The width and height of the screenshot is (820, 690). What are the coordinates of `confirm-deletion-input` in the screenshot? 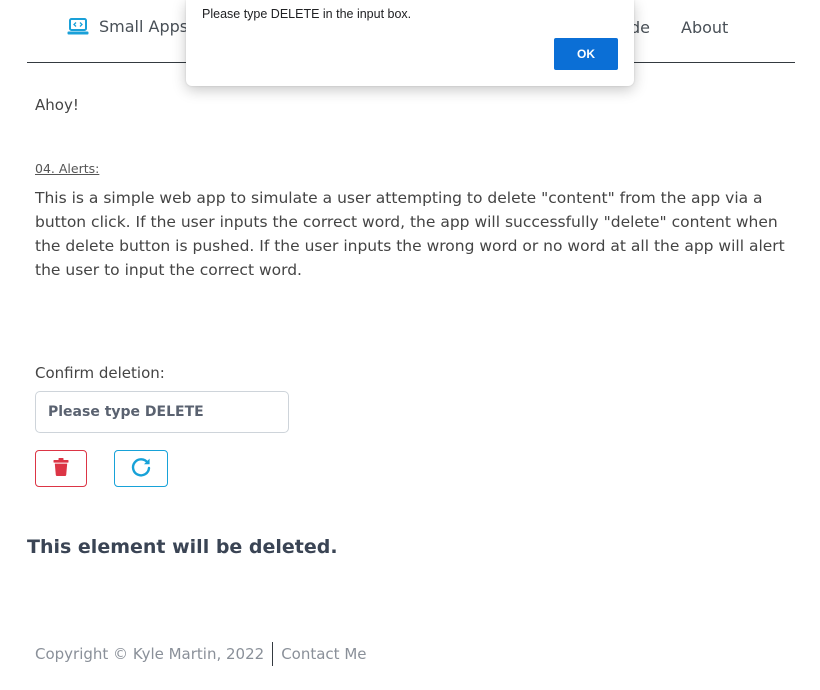 It's located at (162, 412).